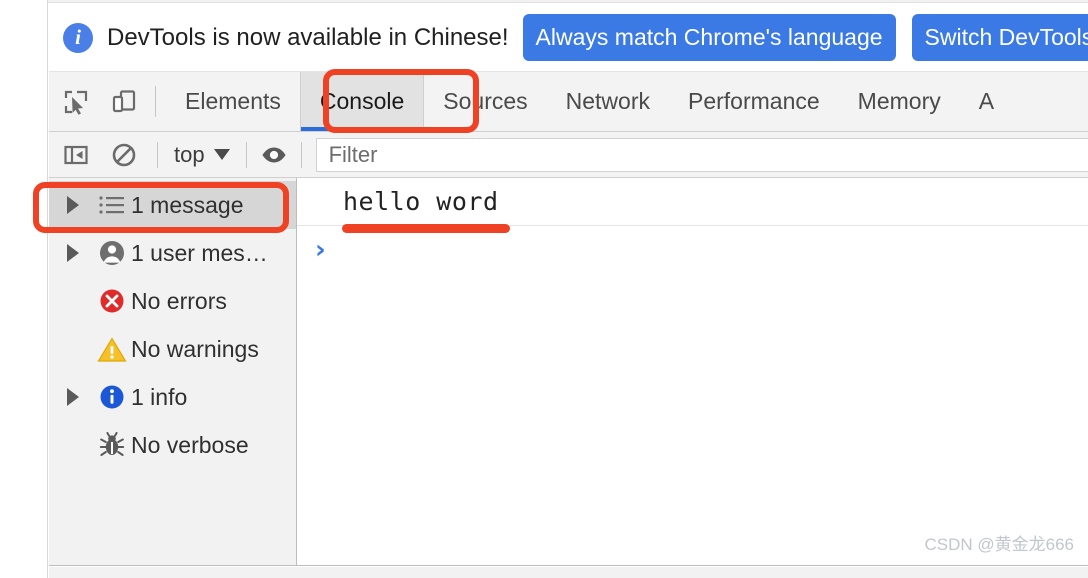 This screenshot has width=1088, height=578. I want to click on tab-elements: Elements, so click(233, 101).